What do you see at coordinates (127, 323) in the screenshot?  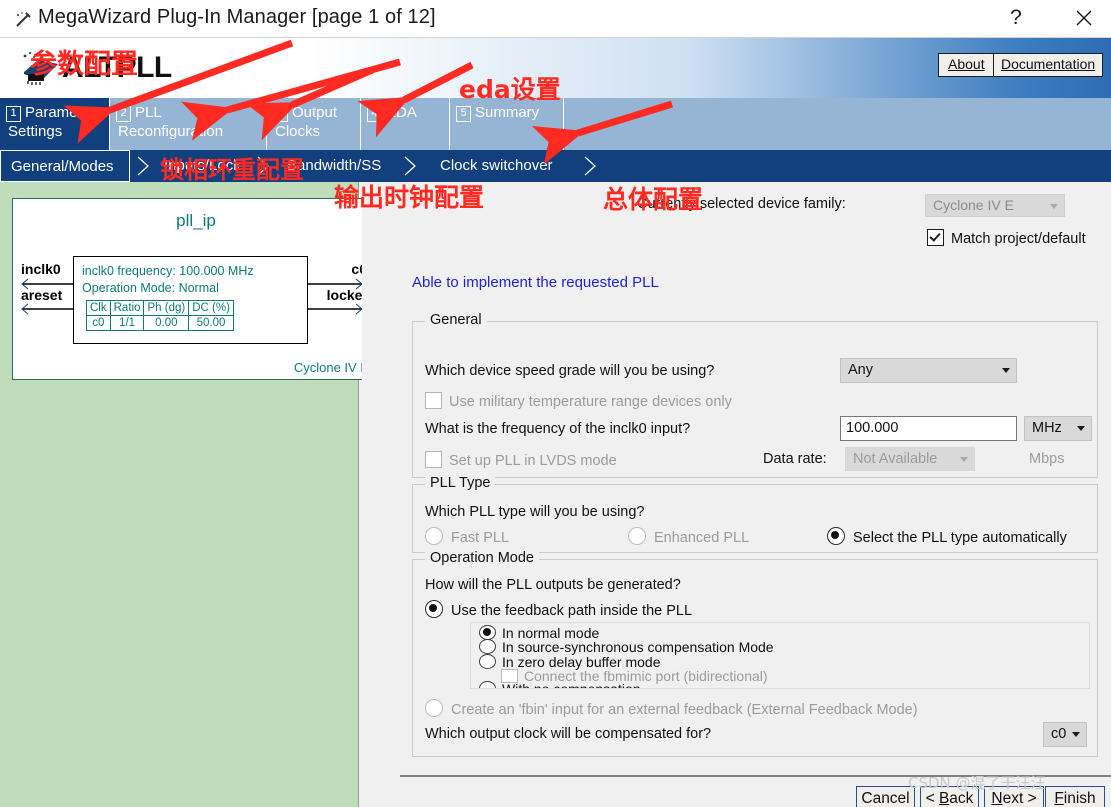 I see `td-ratio: 1/1` at bounding box center [127, 323].